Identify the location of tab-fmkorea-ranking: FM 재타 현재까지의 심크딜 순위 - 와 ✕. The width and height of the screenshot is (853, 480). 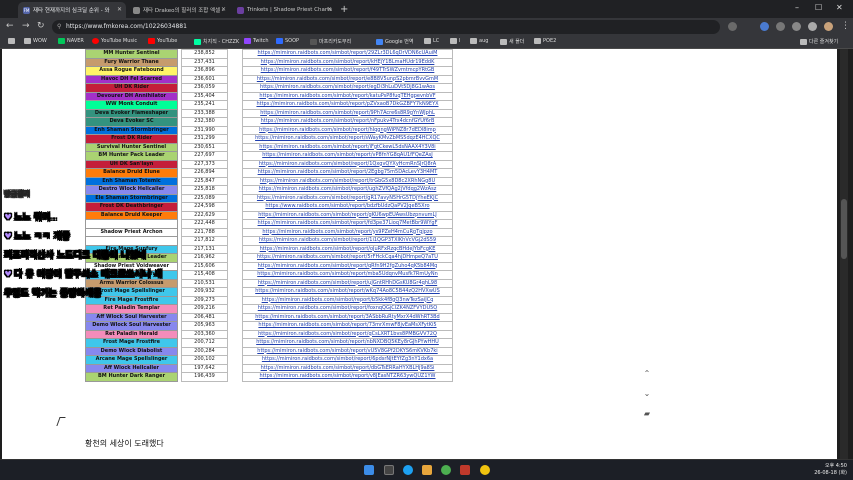
(72, 10).